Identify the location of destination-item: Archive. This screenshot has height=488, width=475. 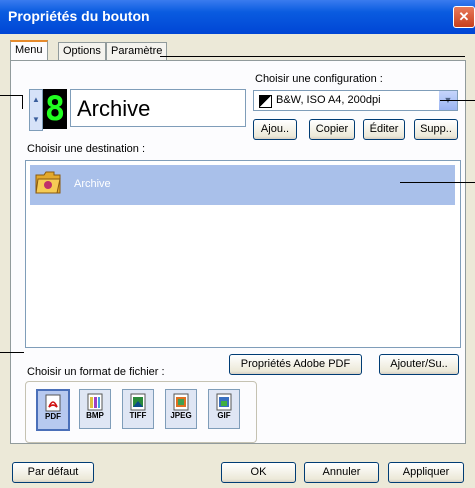
(242, 185).